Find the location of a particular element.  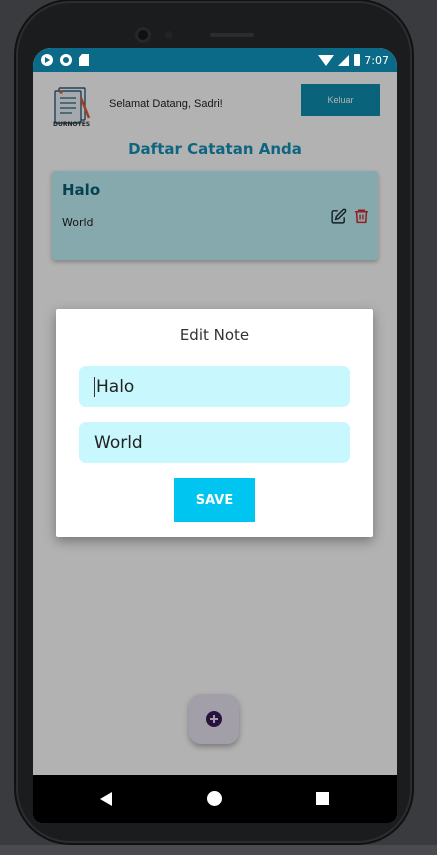

battery-icon is located at coordinates (357, 60).